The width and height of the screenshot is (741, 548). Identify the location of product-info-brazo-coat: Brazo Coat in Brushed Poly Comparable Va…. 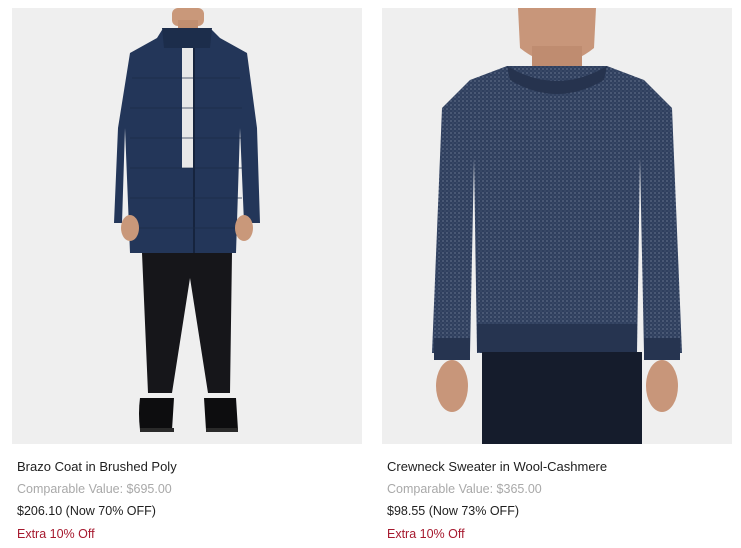
(187, 500).